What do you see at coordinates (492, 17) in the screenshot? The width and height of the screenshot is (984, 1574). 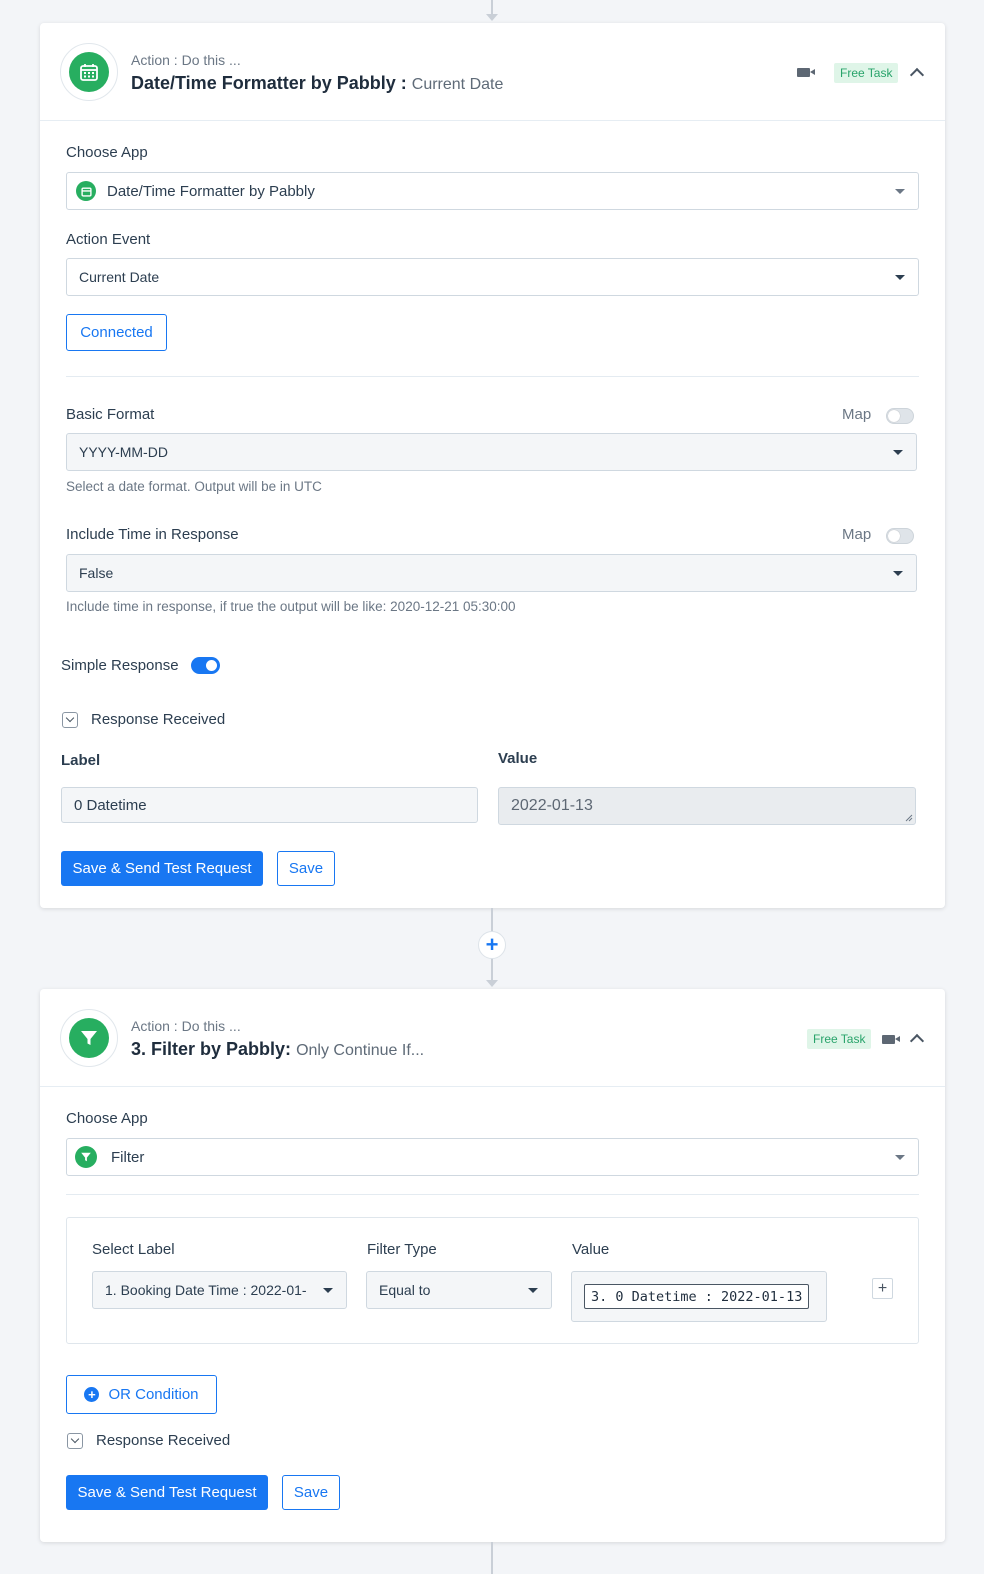 I see `connector-arrow-top` at bounding box center [492, 17].